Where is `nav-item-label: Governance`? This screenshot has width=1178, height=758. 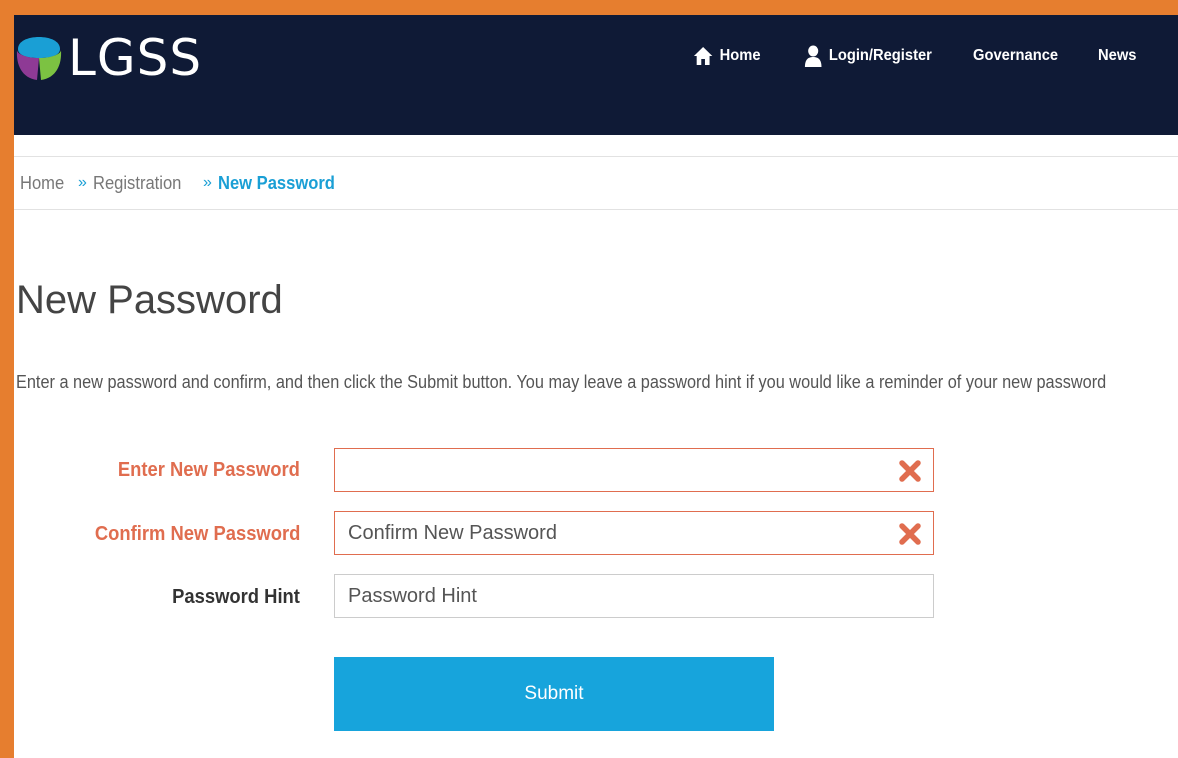
nav-item-label: Governance is located at coordinates (1016, 55).